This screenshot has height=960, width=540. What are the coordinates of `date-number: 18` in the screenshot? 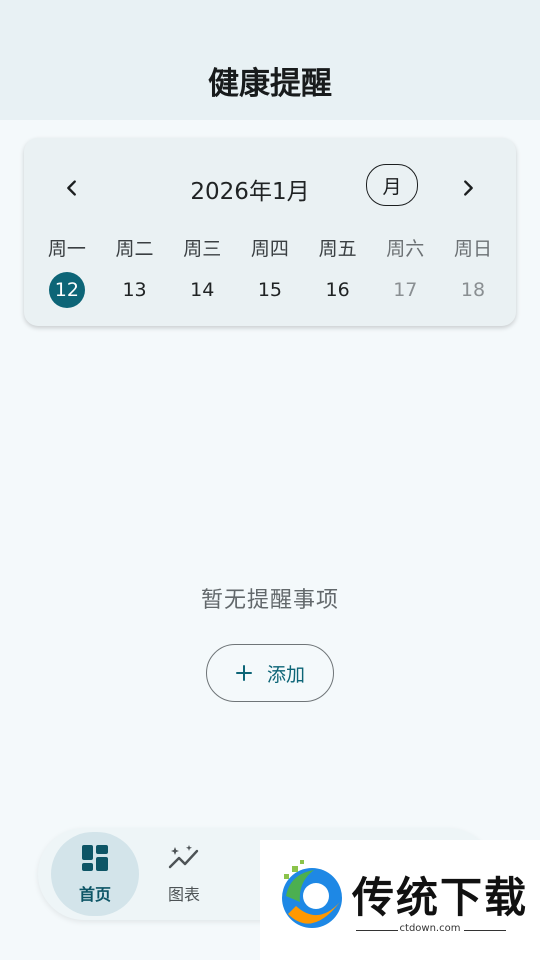 It's located at (473, 290).